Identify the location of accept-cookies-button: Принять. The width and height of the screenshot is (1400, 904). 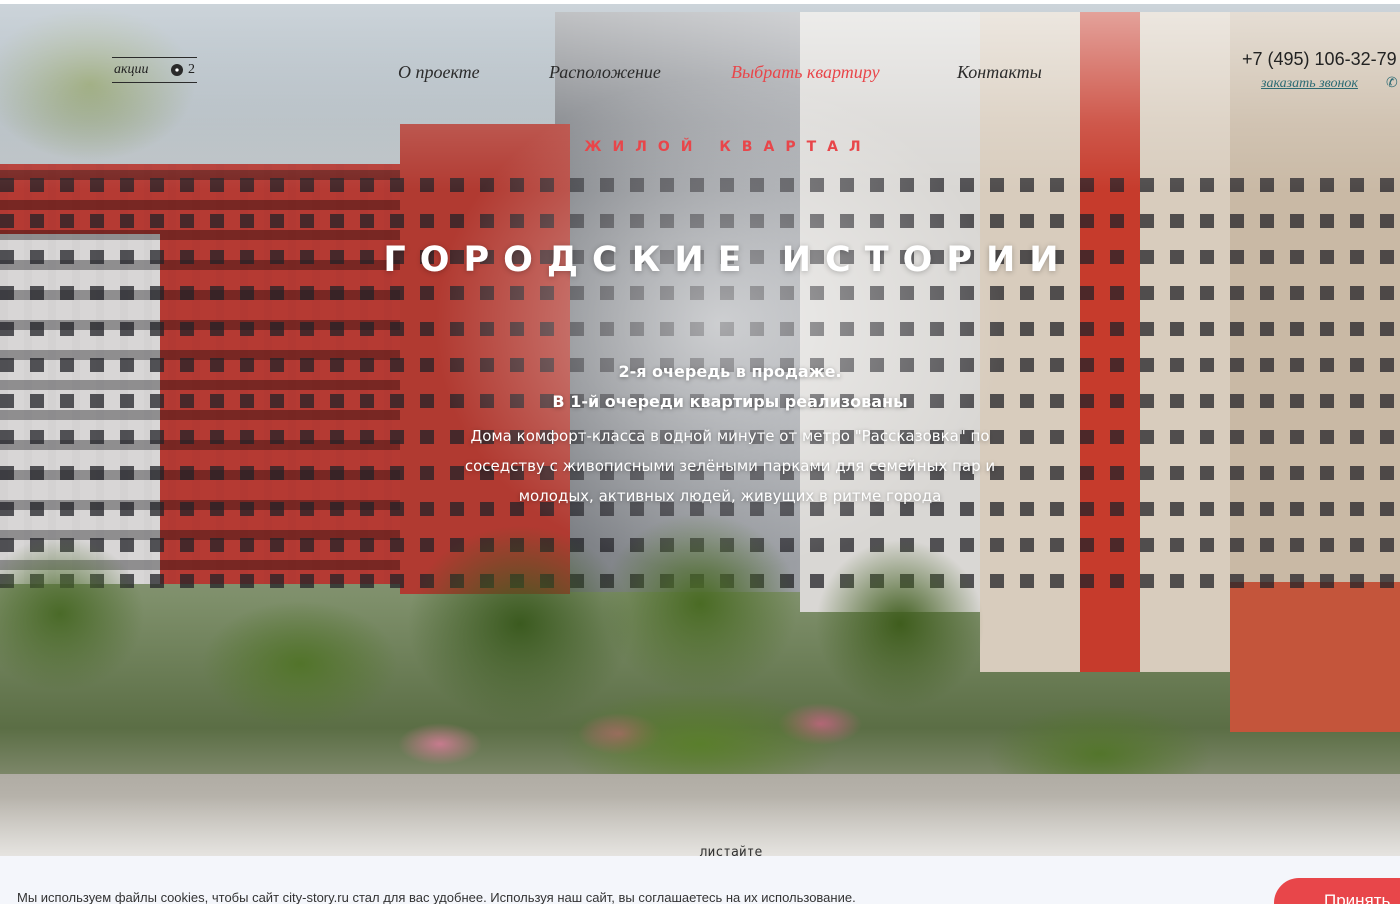
(1337, 891).